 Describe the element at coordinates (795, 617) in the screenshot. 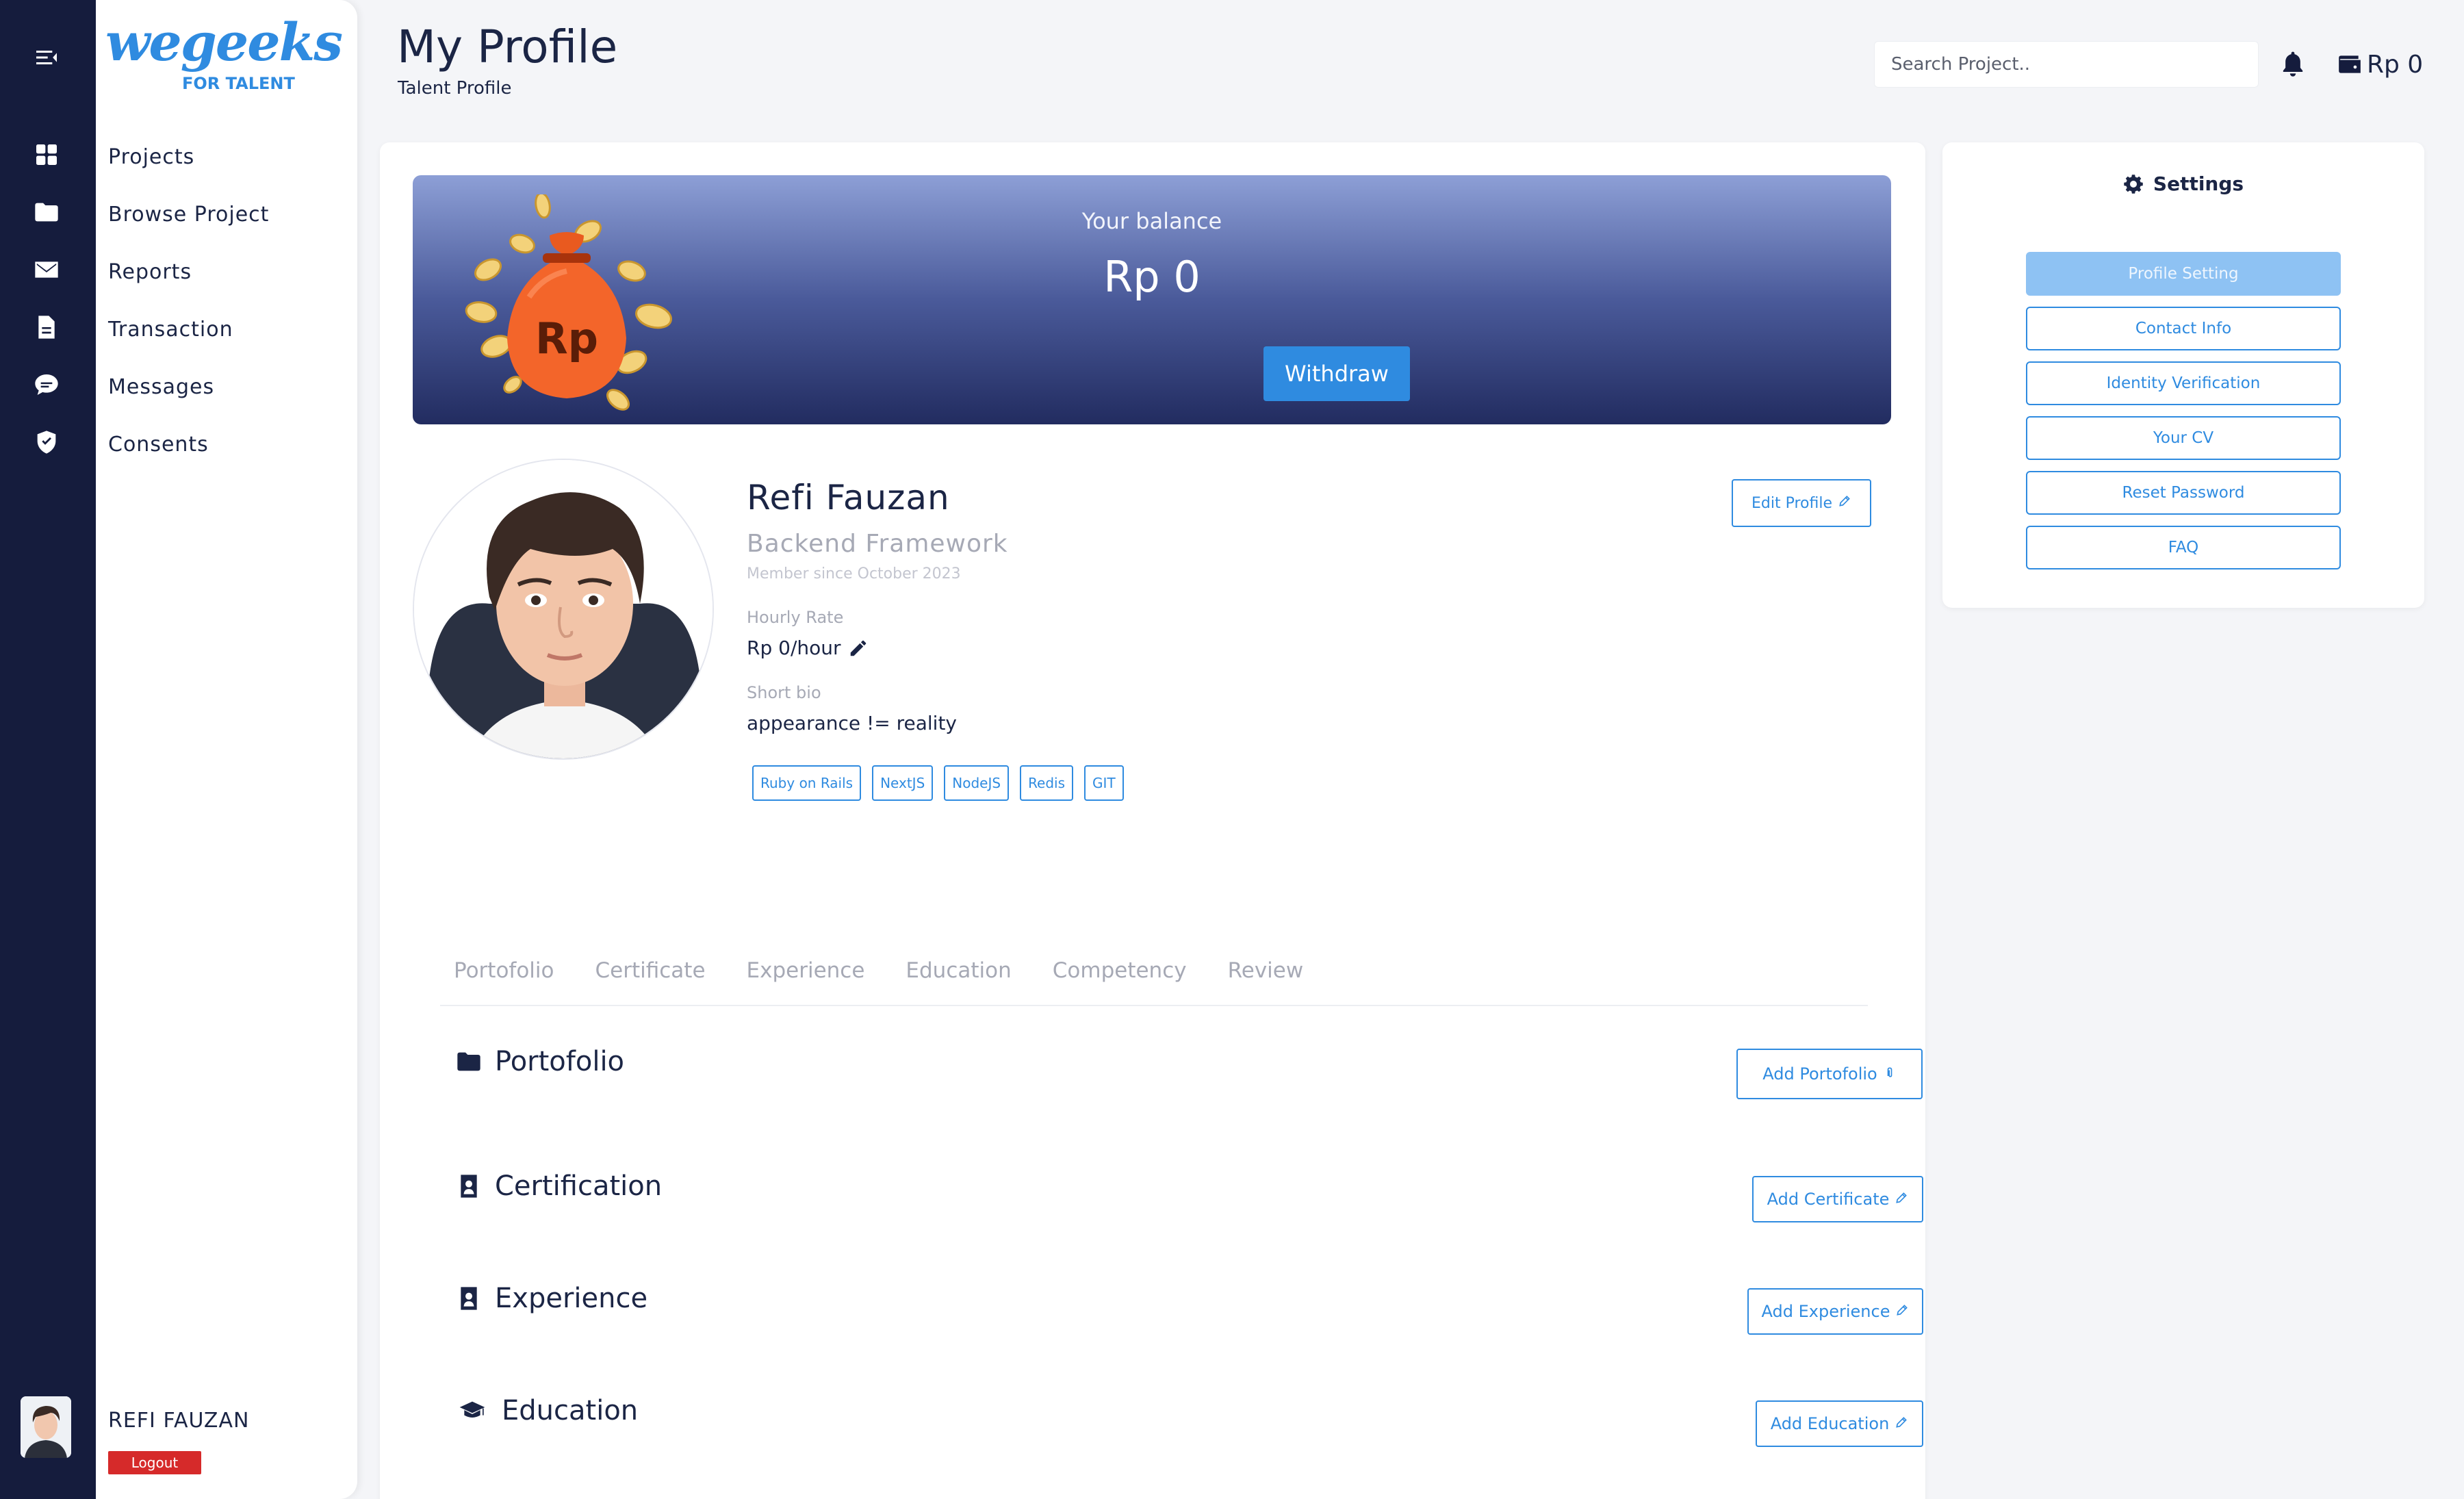

I see `hourly-rate-label: Hourly Rate` at that location.